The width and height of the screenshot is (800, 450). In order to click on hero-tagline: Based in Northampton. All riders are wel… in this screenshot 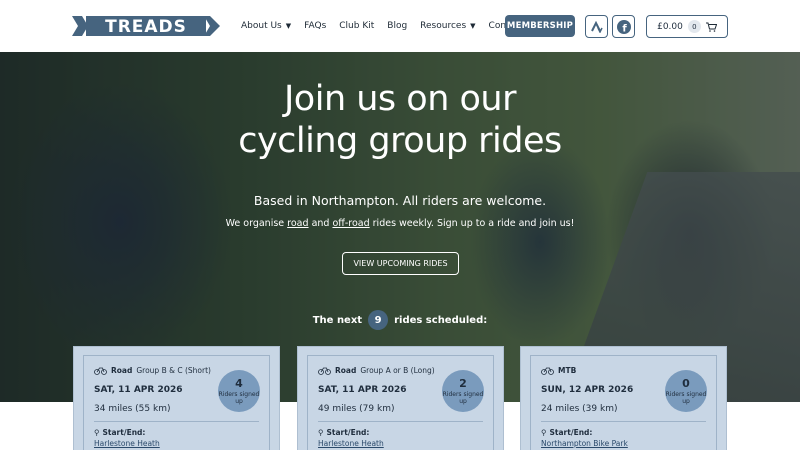, I will do `click(400, 200)`.